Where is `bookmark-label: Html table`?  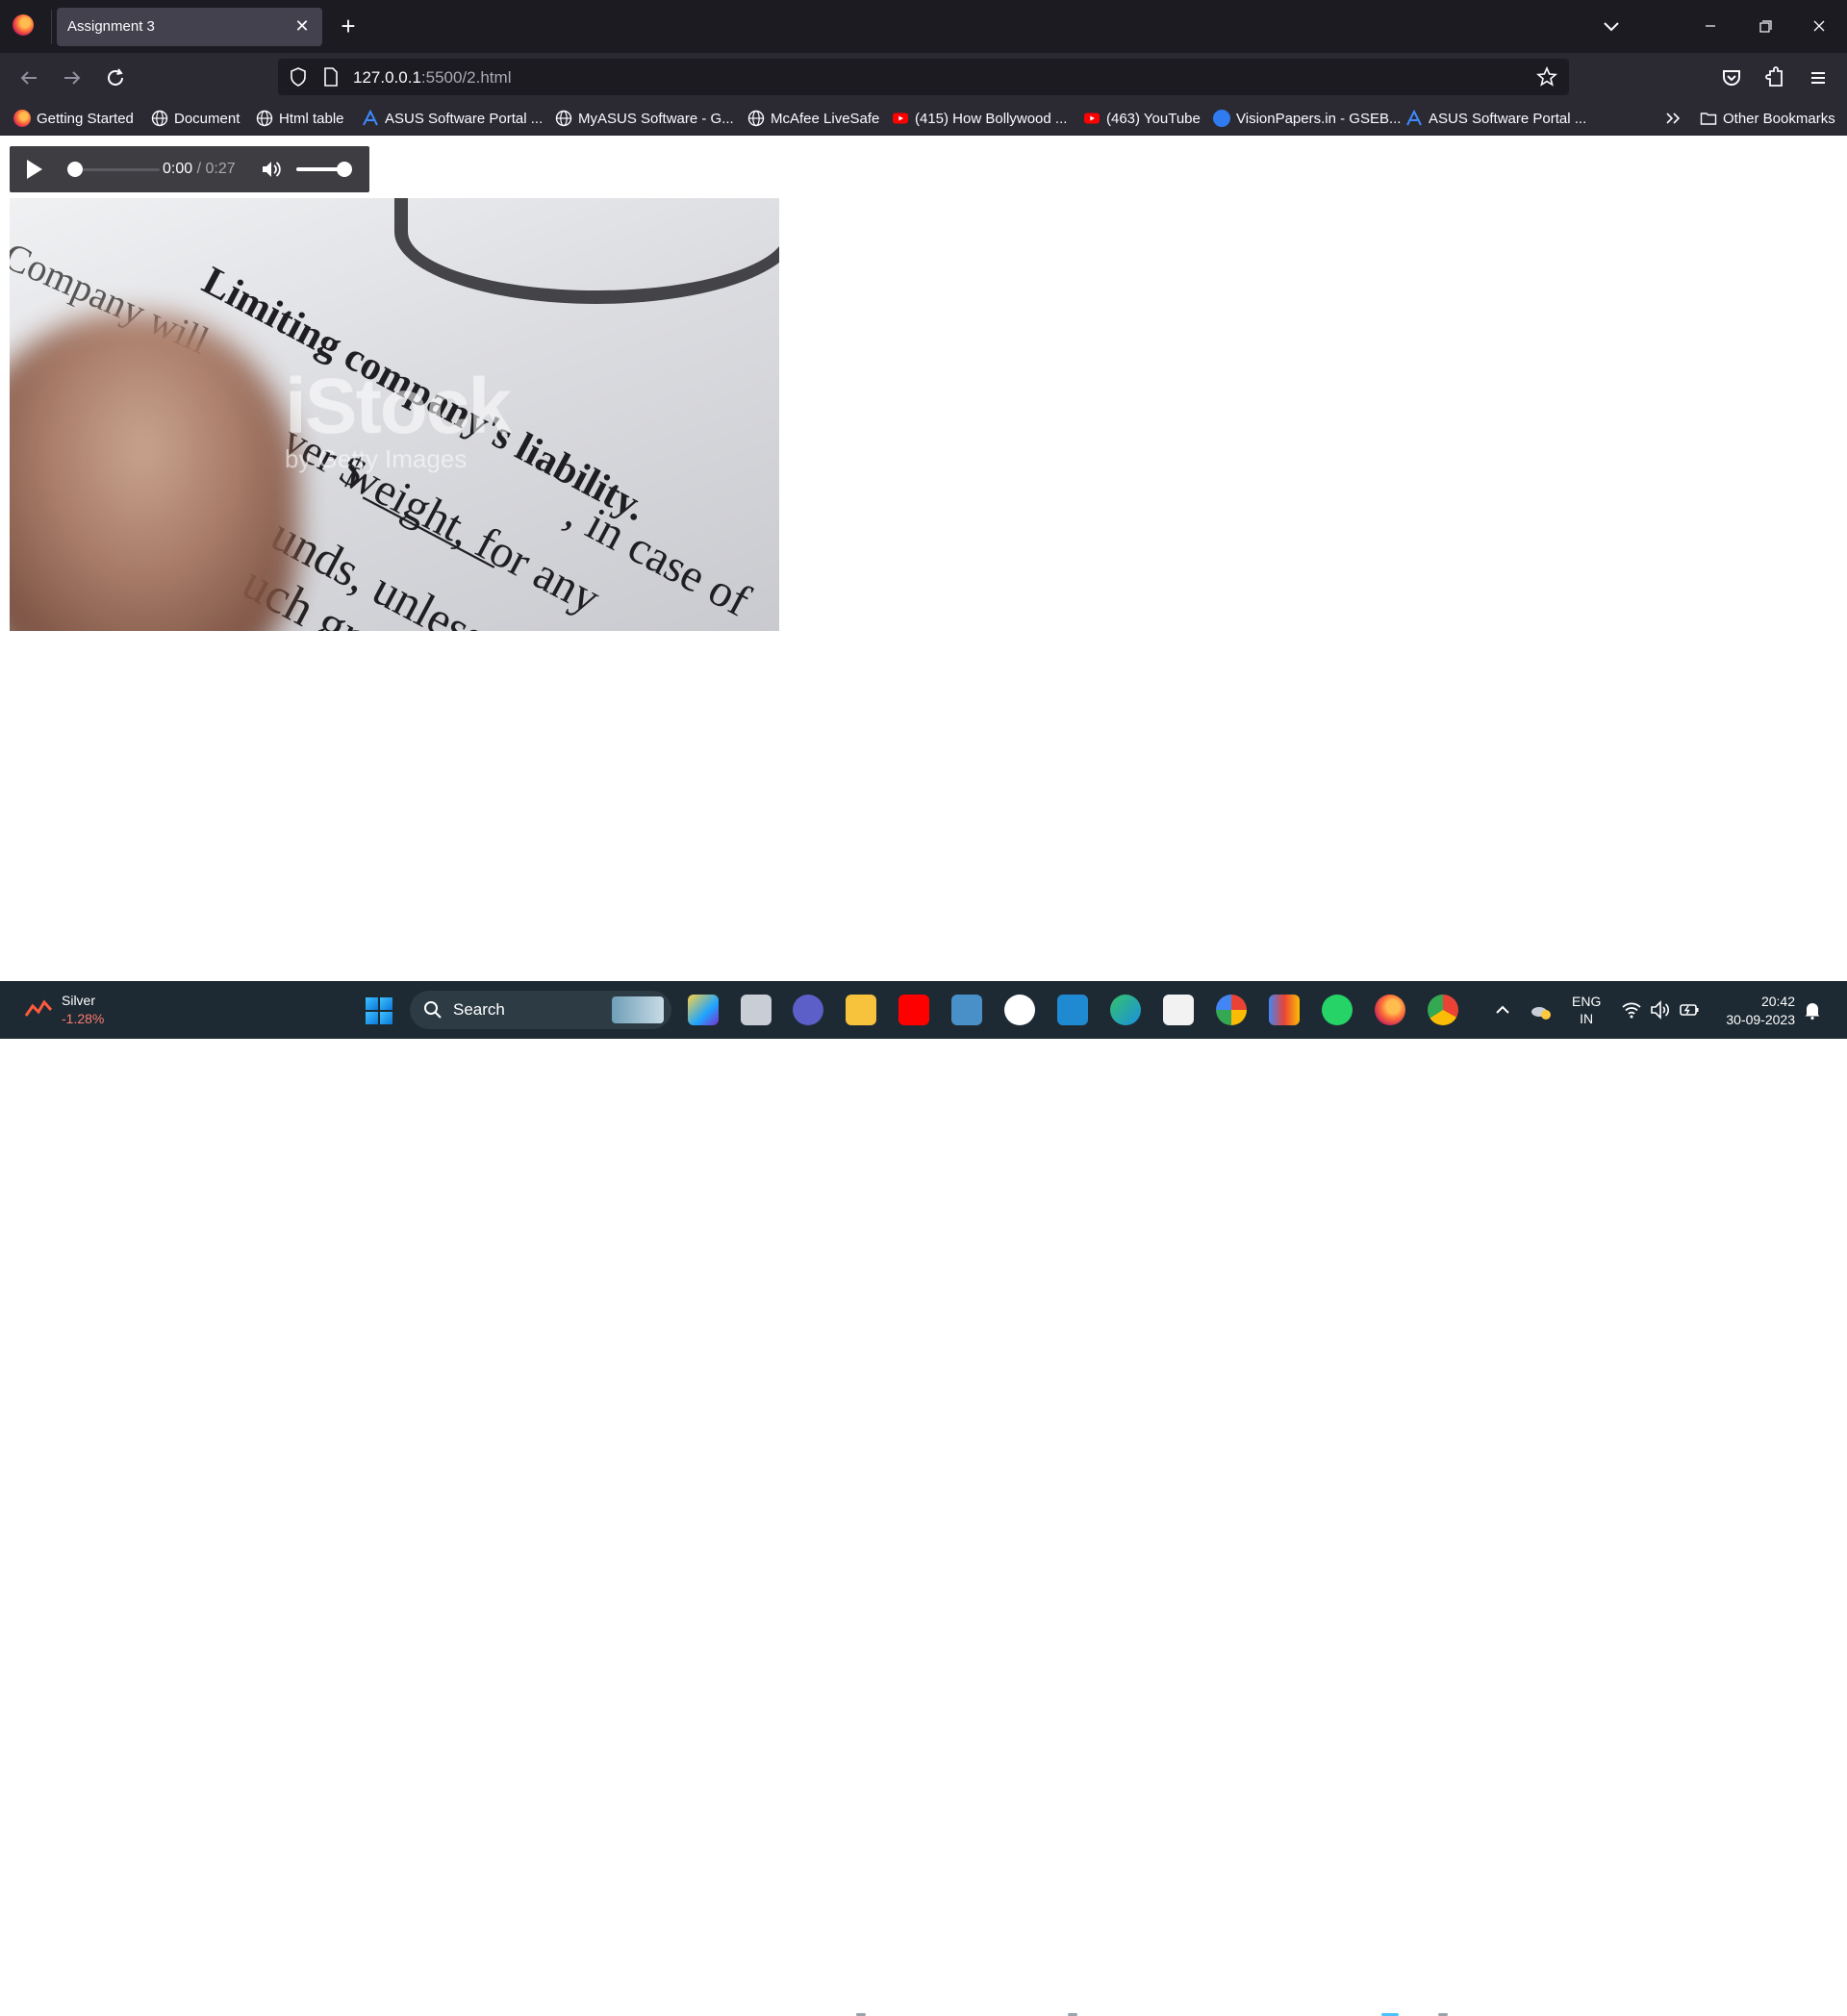 bookmark-label: Html table is located at coordinates (312, 119).